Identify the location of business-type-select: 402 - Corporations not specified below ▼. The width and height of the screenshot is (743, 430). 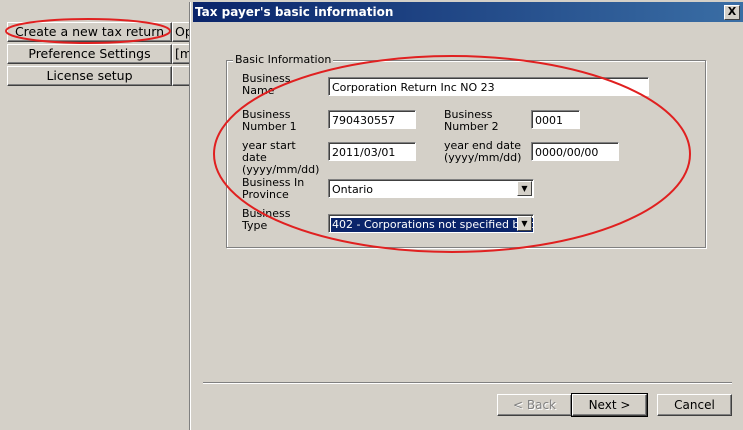
(431, 223).